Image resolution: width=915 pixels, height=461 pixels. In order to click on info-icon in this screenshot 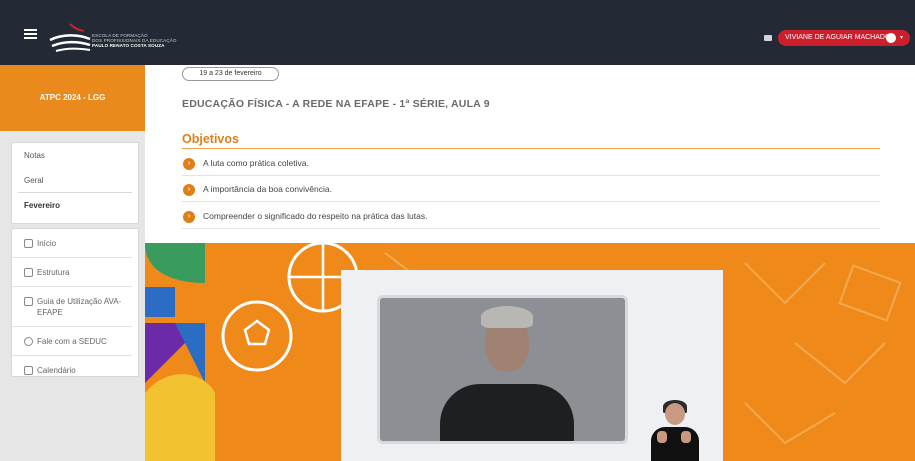, I will do `click(28, 341)`.